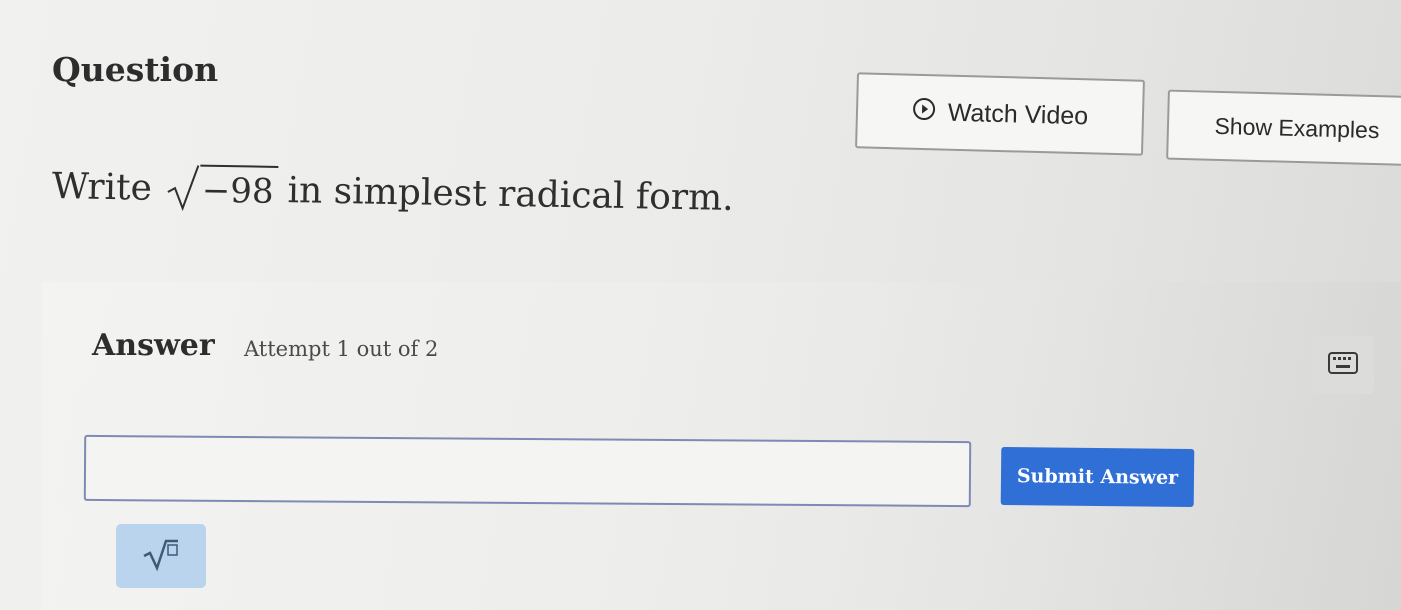 Image resolution: width=1401 pixels, height=610 pixels. What do you see at coordinates (183, 188) in the screenshot?
I see `radical-sign-icon` at bounding box center [183, 188].